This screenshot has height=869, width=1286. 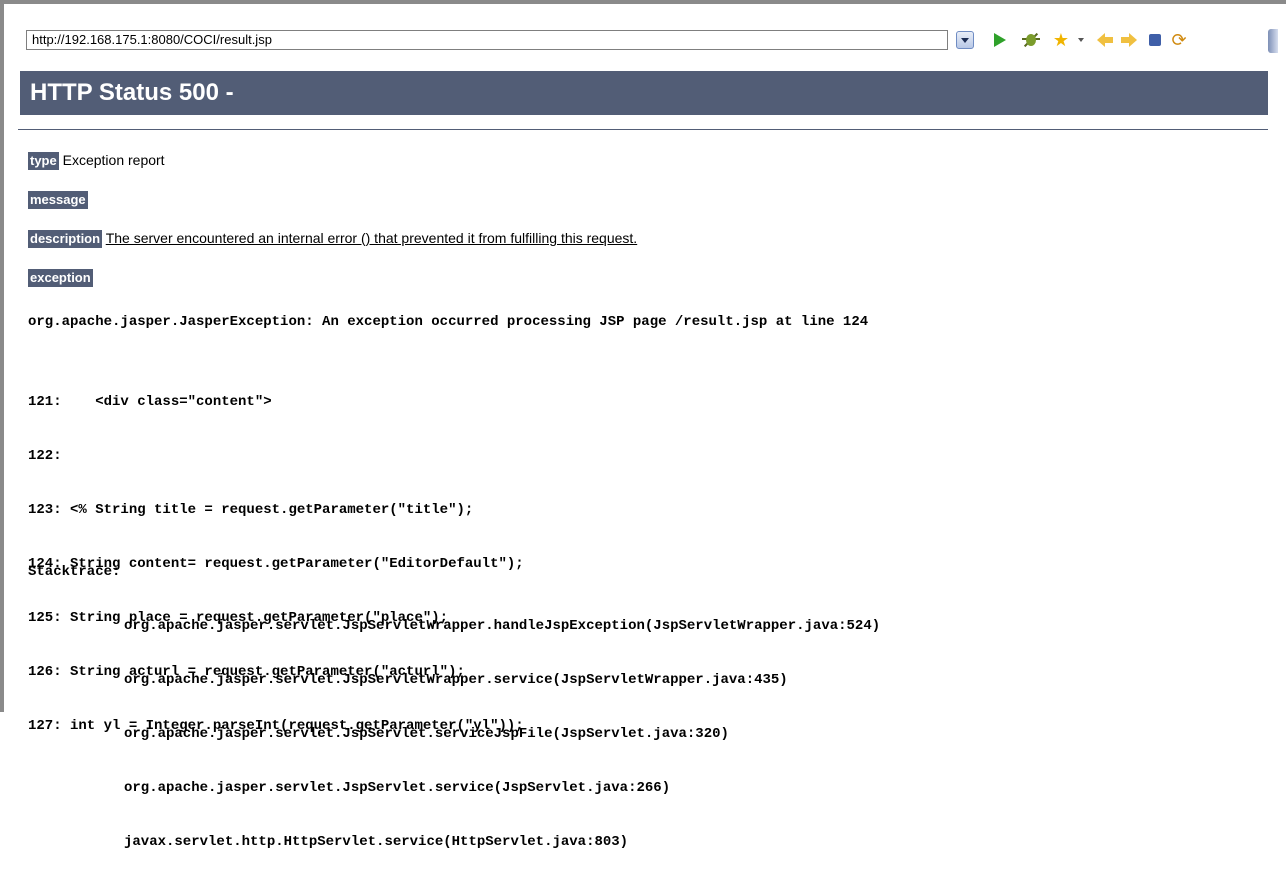 What do you see at coordinates (2, 356) in the screenshot?
I see `window-frame-left` at bounding box center [2, 356].